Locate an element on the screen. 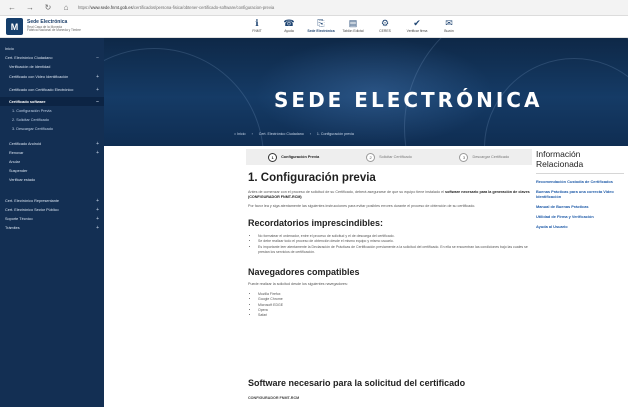 The image size is (628, 407). sidebar-item-label: Trámites is located at coordinates (12, 227).